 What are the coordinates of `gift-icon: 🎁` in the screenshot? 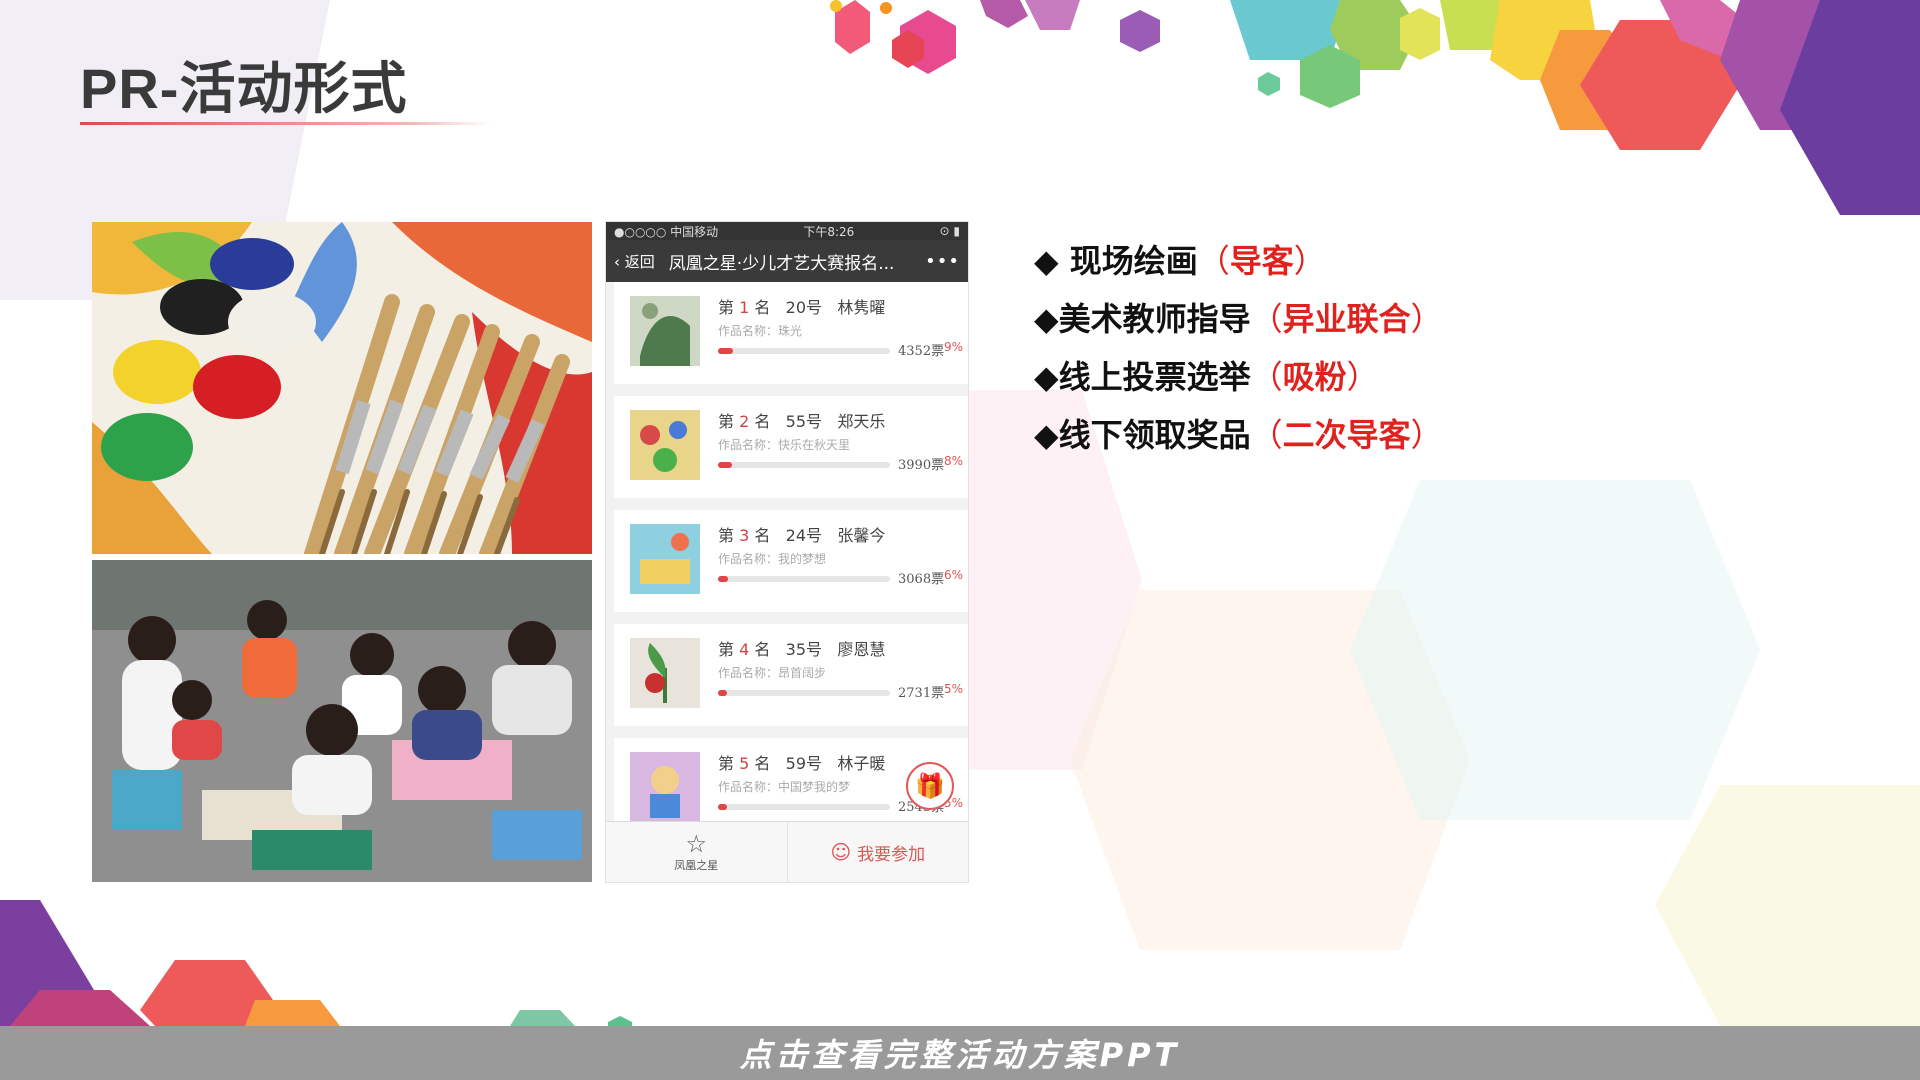 It's located at (930, 786).